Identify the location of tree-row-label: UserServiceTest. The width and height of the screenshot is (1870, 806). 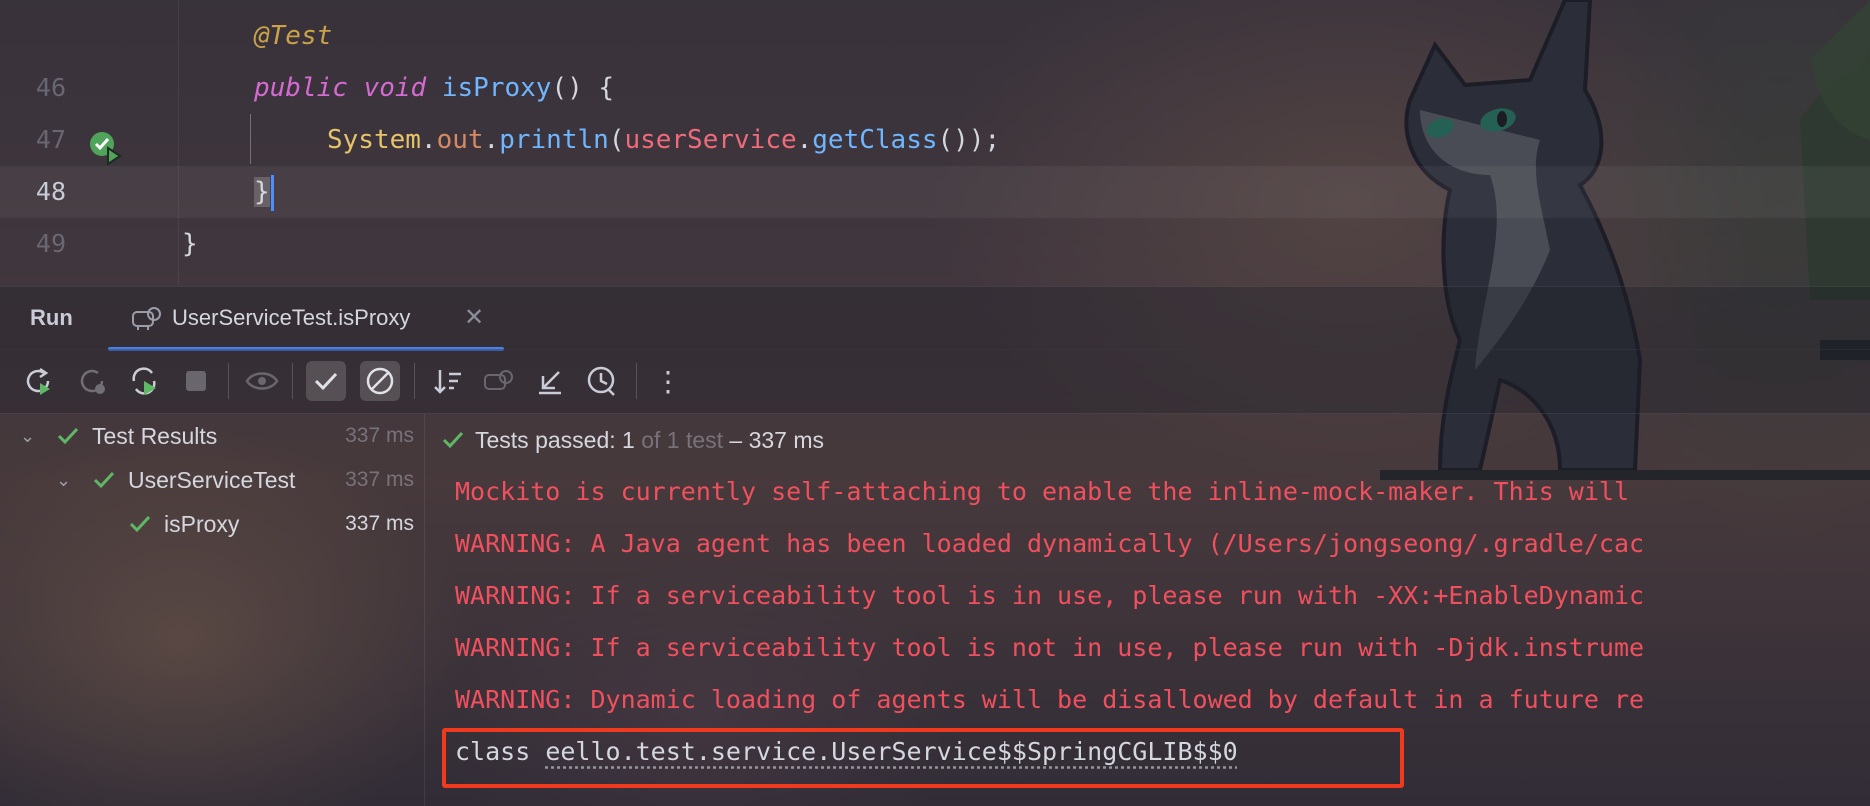
(212, 480).